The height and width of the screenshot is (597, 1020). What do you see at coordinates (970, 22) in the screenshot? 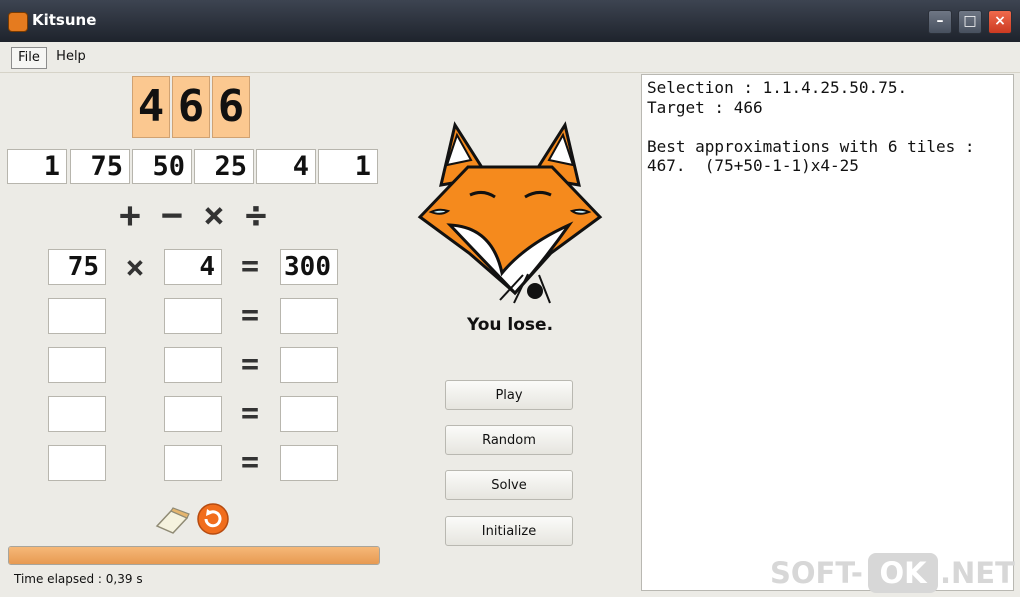
I see `maximize-button: □` at bounding box center [970, 22].